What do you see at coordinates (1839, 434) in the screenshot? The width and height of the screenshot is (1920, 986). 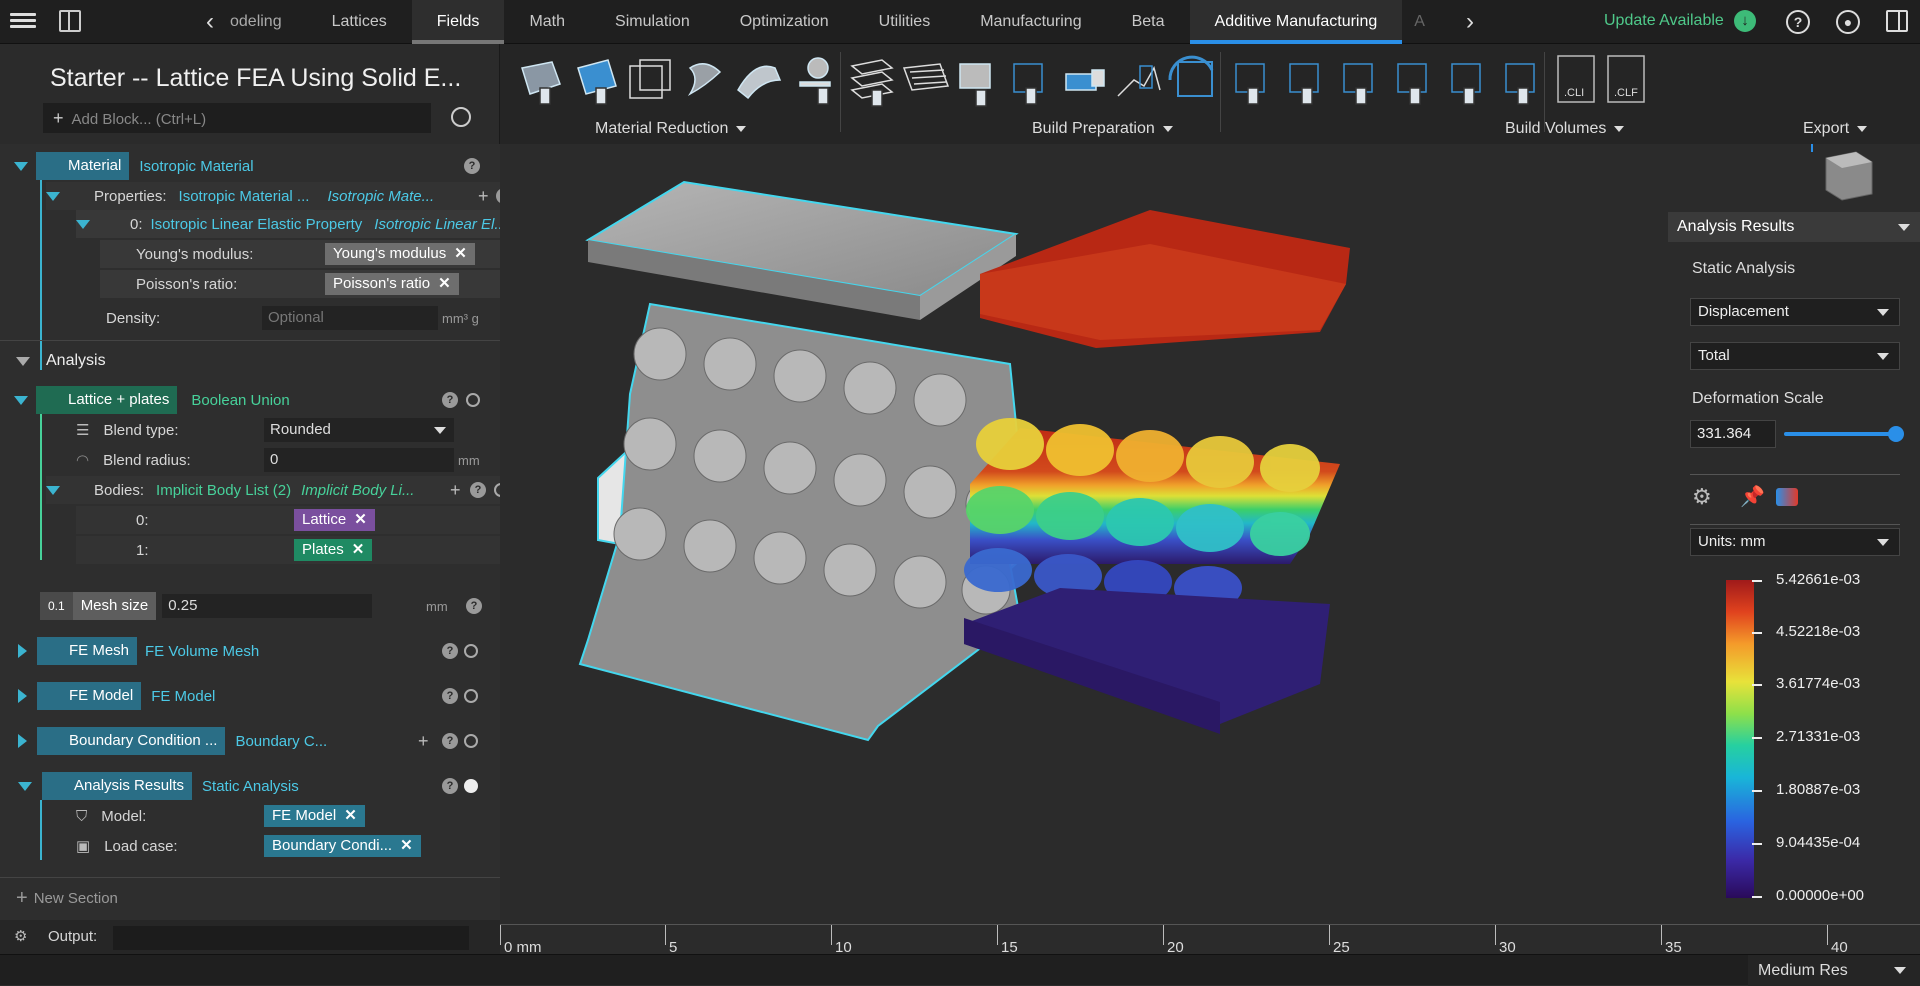 I see `deformation-slider-track` at bounding box center [1839, 434].